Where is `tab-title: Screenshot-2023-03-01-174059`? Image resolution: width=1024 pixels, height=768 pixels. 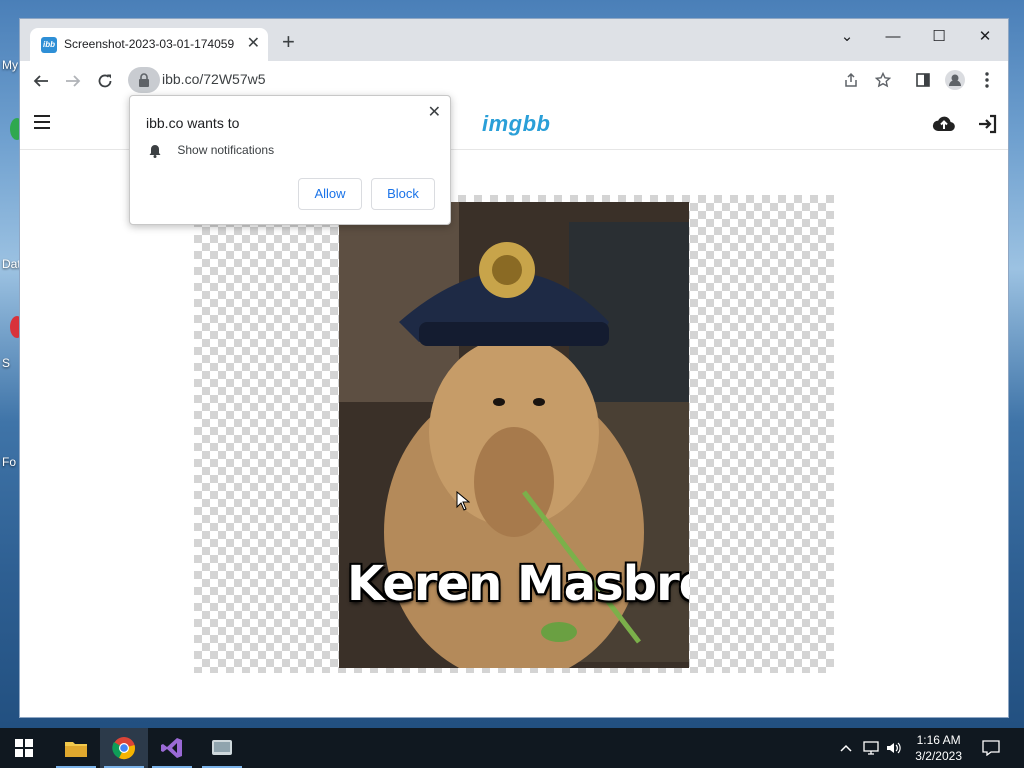 tab-title: Screenshot-2023-03-01-174059 is located at coordinates (149, 44).